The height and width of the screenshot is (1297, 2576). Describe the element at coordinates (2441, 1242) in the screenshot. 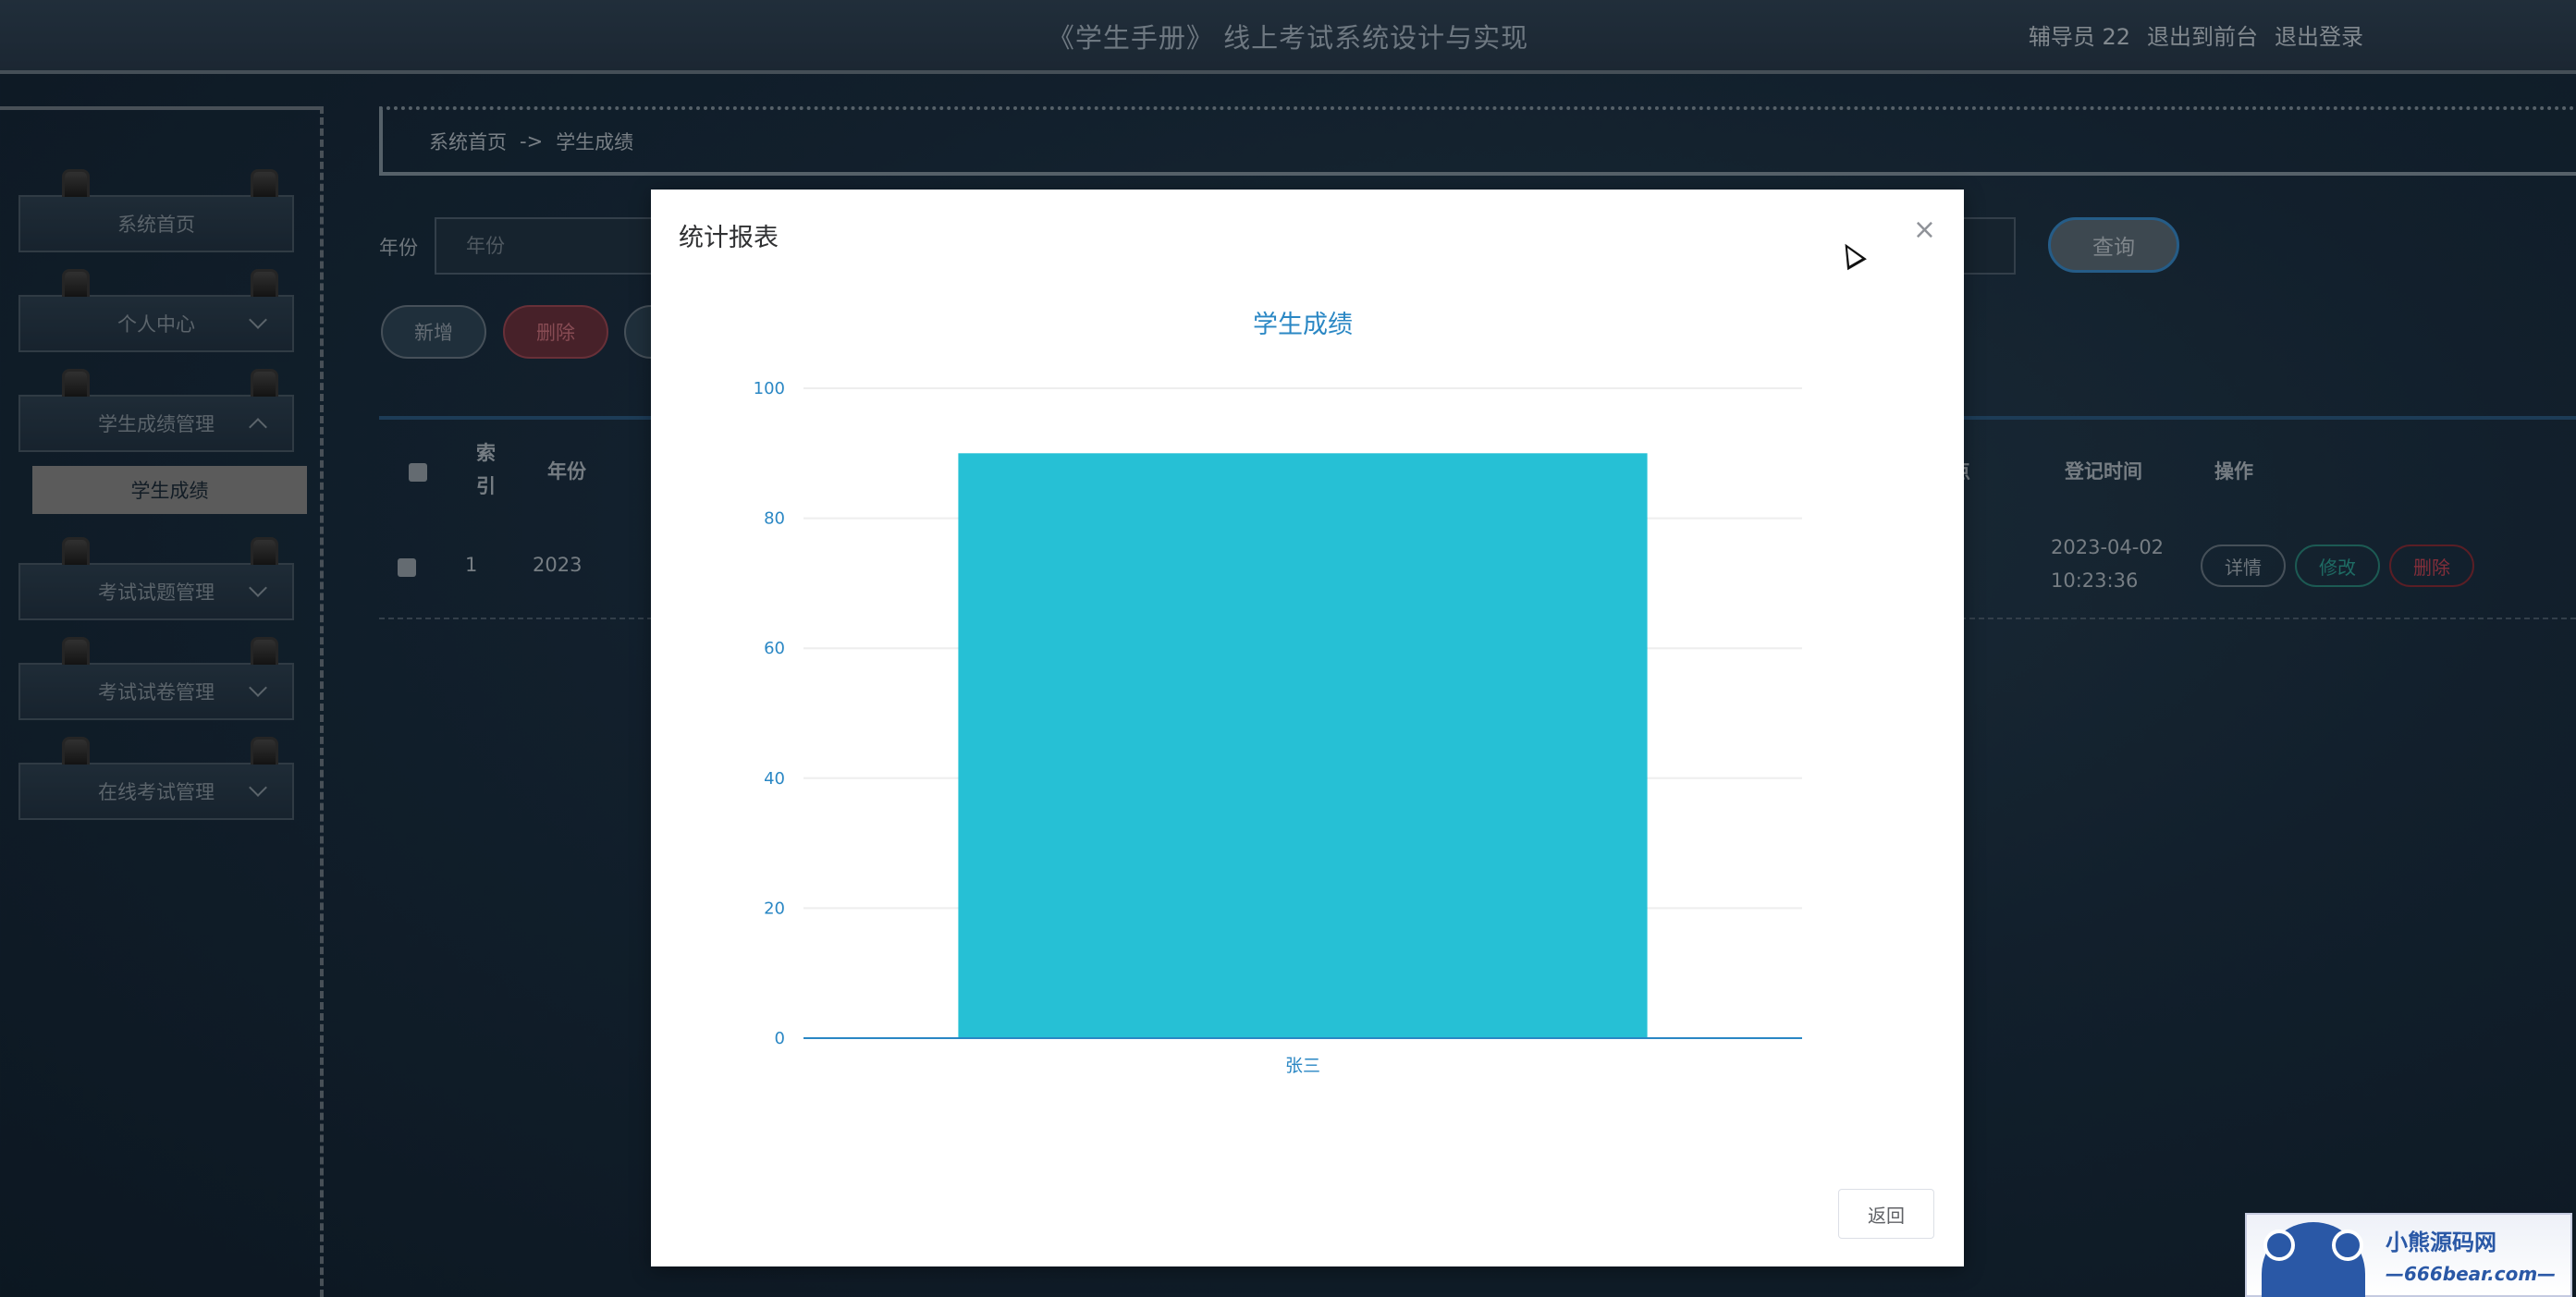

I see `watermark-line1: 小熊源码网` at that location.